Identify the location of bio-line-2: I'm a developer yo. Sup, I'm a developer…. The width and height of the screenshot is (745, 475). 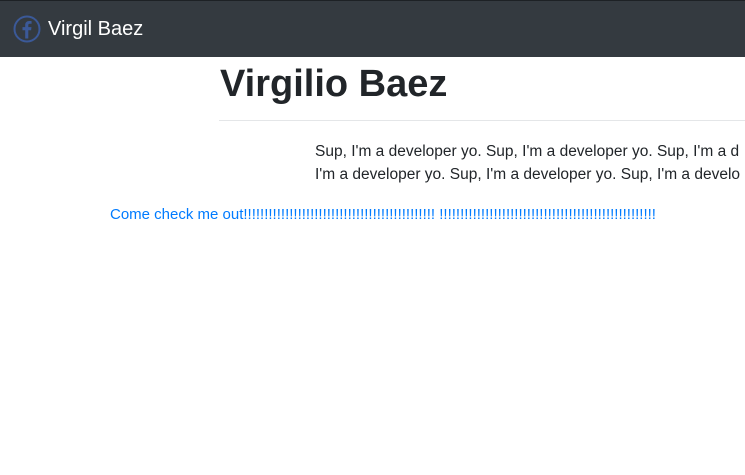
(528, 174).